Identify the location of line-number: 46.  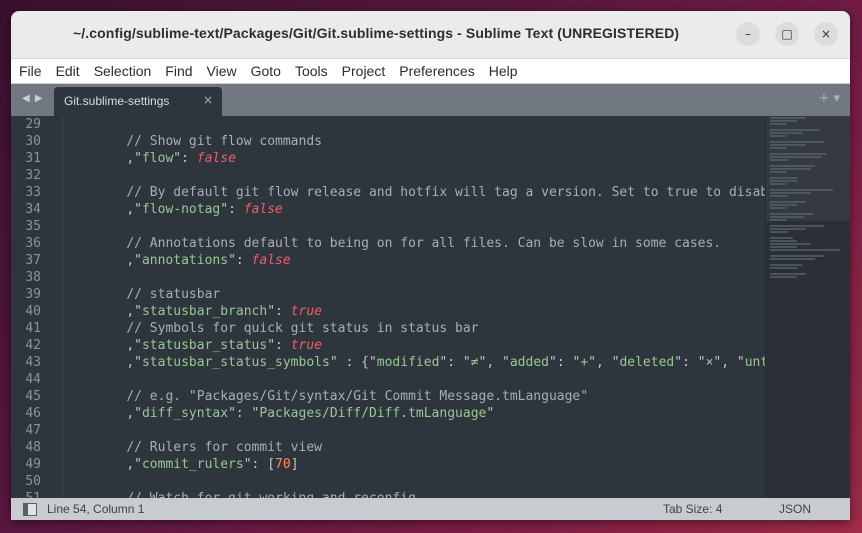
(33, 413).